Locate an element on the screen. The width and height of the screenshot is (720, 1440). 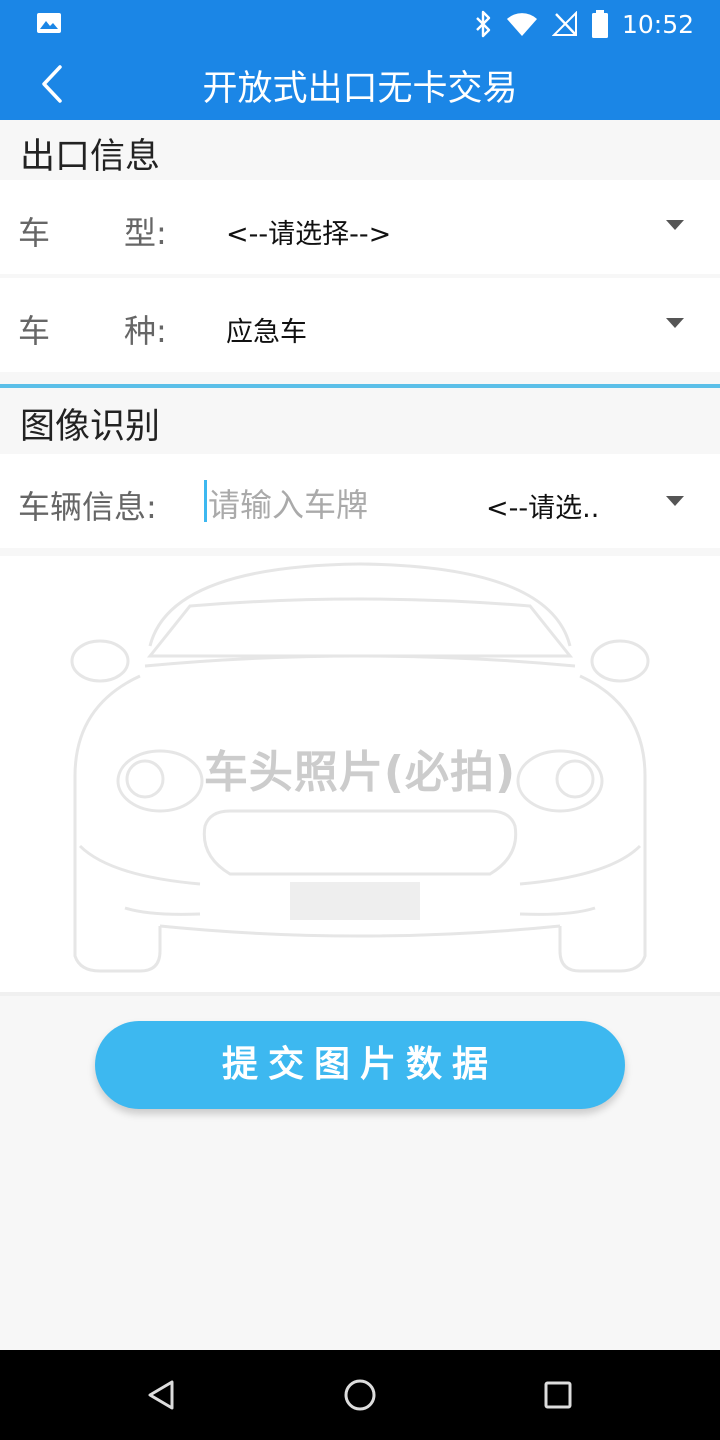
vehicle-info-row: 车辆信息: 请输入车牌 <--请选.. is located at coordinates (360, 501).